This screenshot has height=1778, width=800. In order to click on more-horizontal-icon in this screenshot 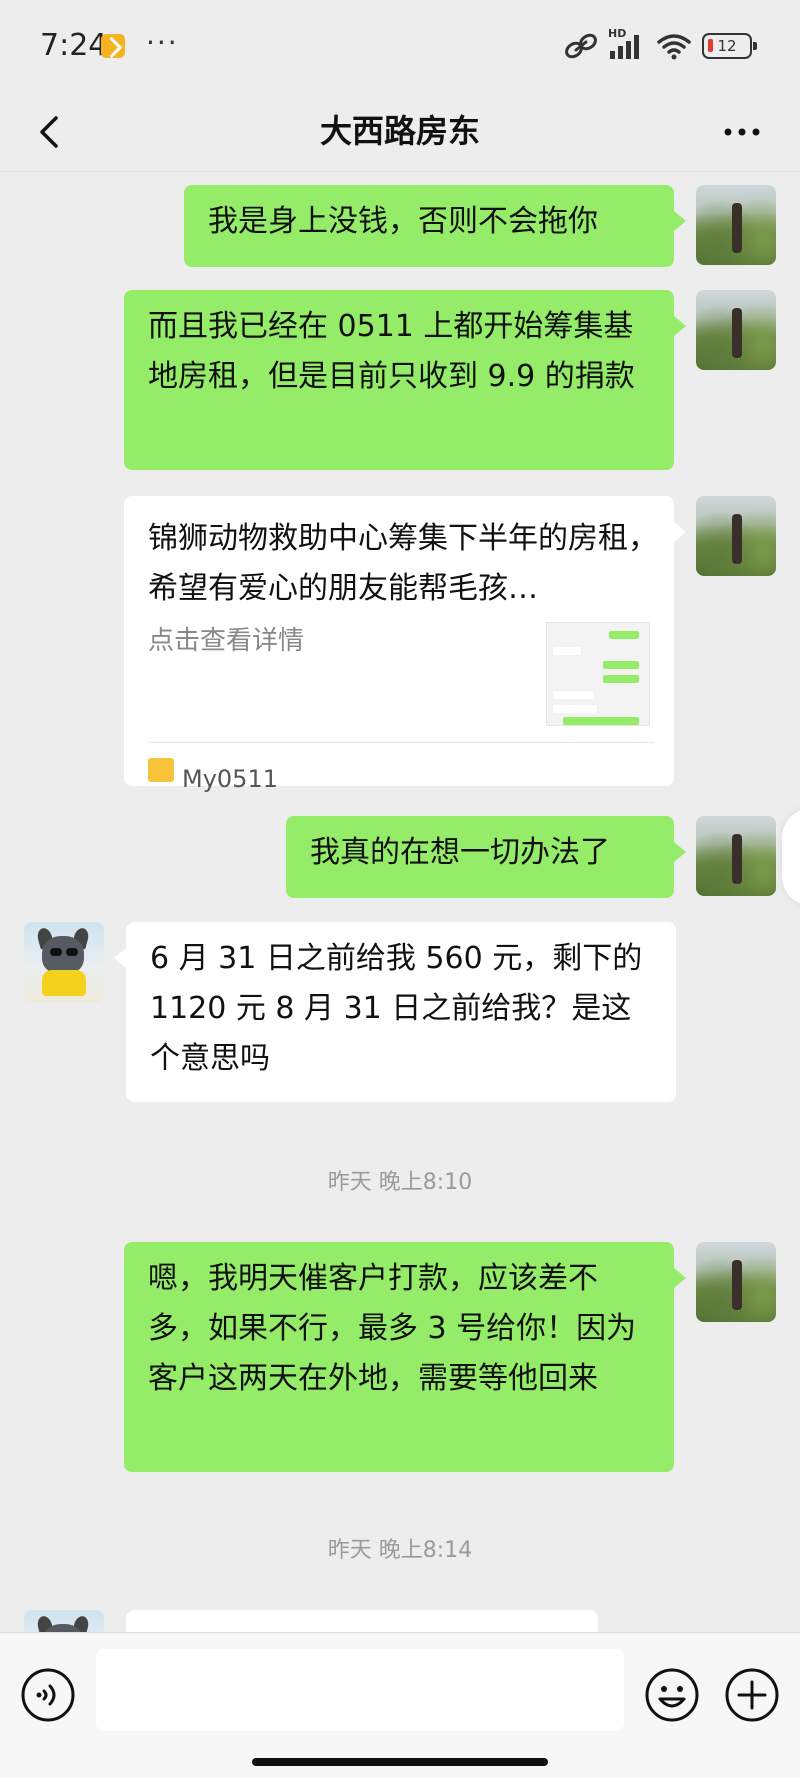, I will do `click(742, 132)`.